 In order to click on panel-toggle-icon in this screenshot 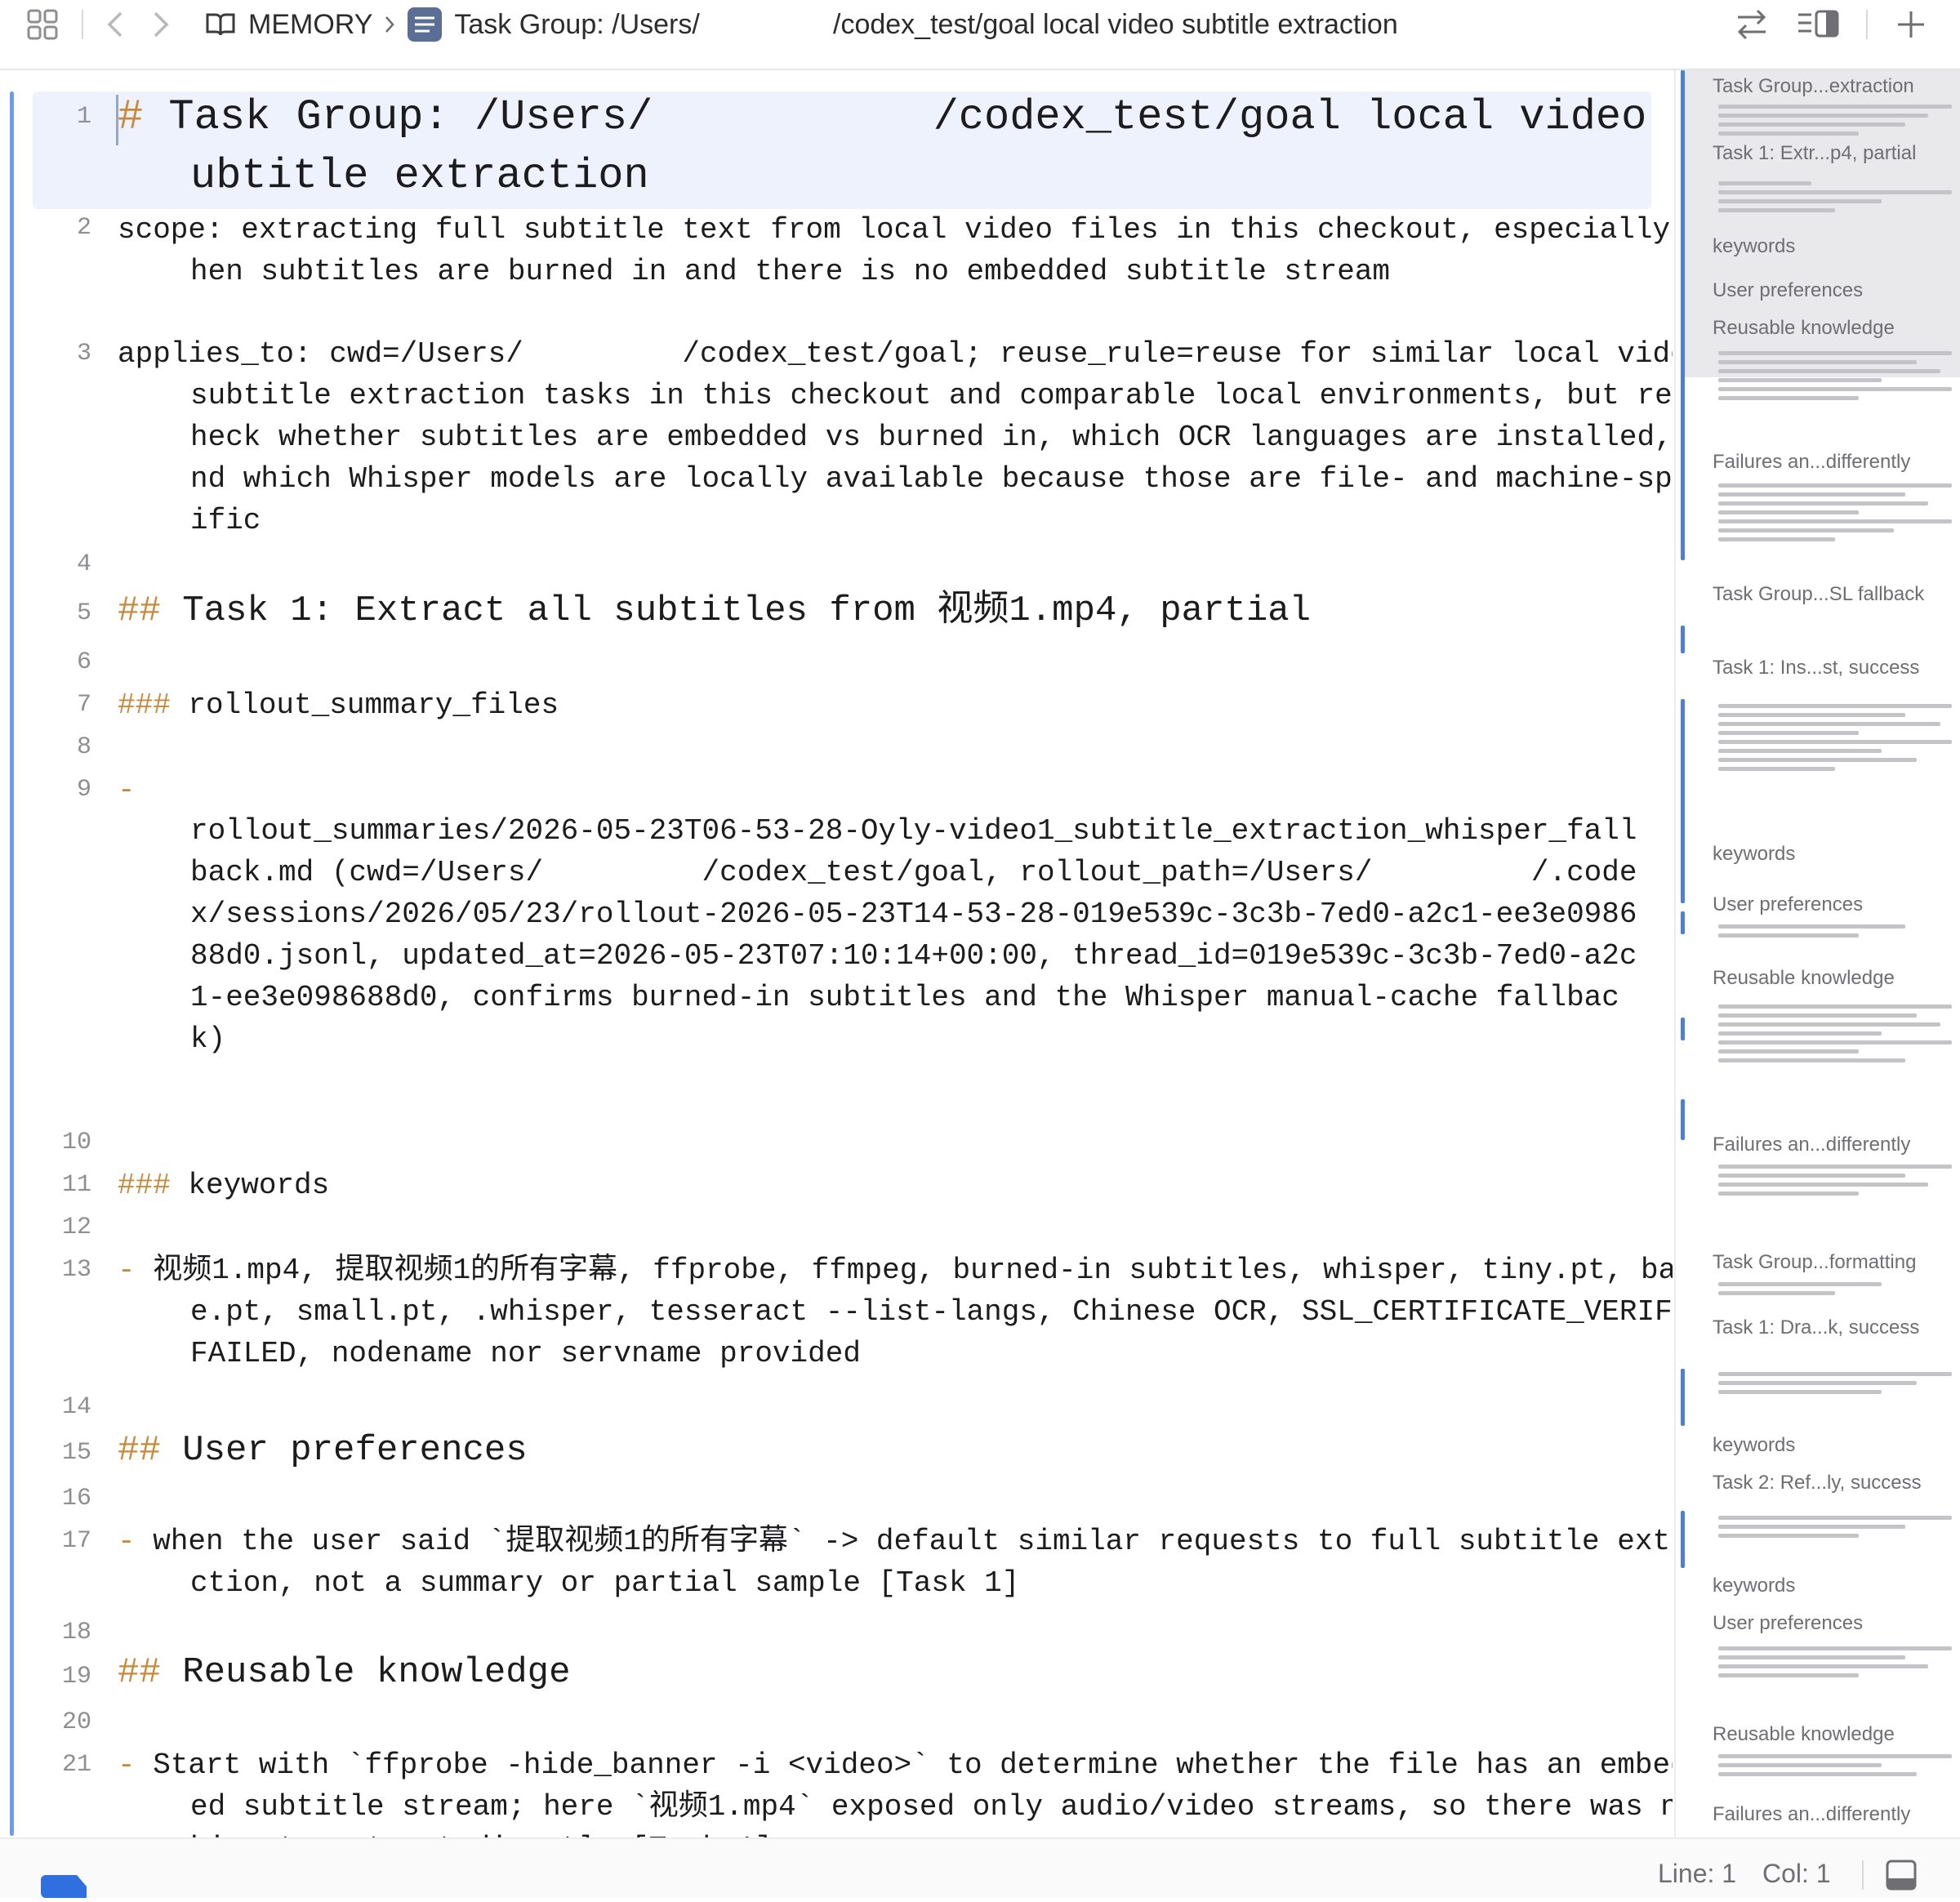, I will do `click(1901, 1877)`.